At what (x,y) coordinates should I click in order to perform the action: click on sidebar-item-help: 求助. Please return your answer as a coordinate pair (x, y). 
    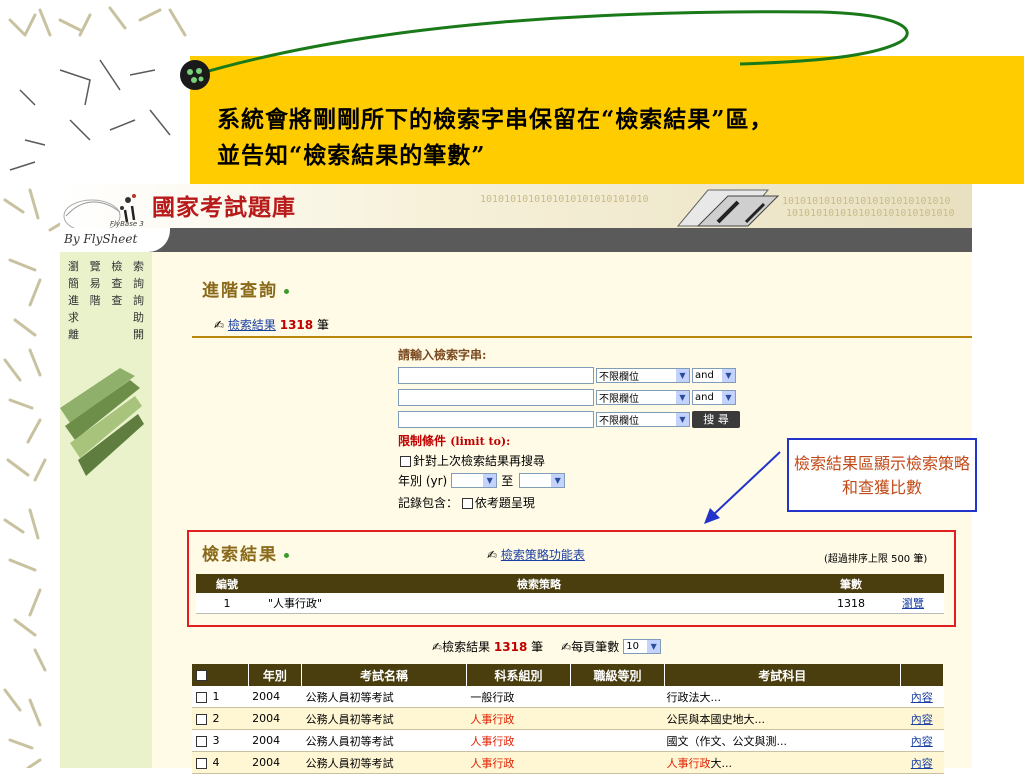
    Looking at the image, I should click on (106, 317).